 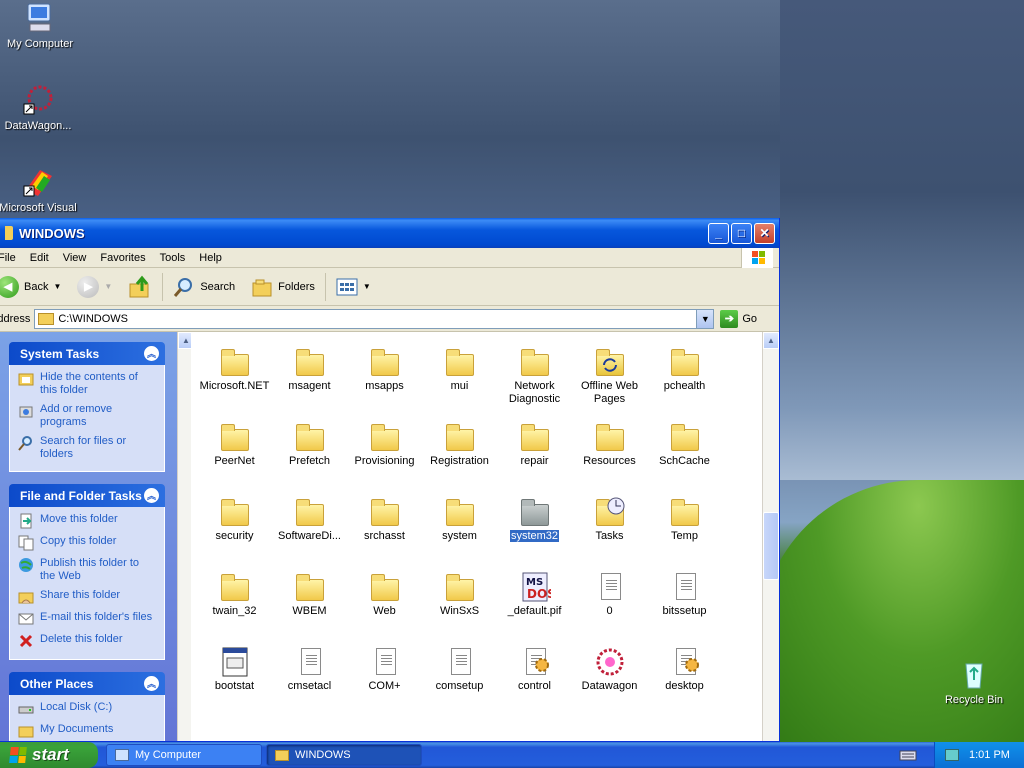 What do you see at coordinates (87, 521) in the screenshot?
I see `task-move-folder: Move this folder` at bounding box center [87, 521].